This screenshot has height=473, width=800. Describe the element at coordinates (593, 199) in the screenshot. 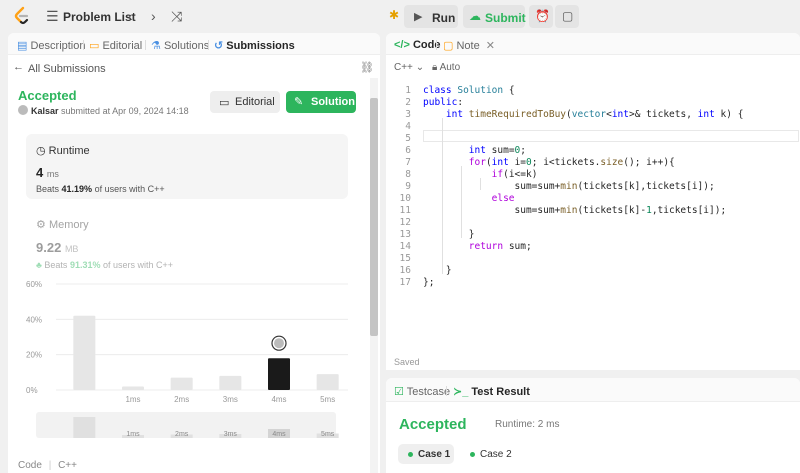

I see `code-line: 10 else` at that location.